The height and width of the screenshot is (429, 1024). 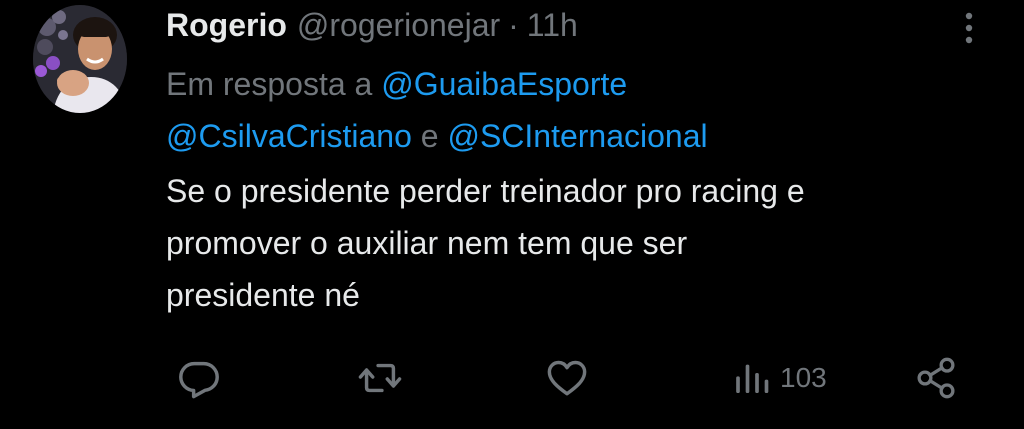 I want to click on reply-icon, so click(x=199, y=380).